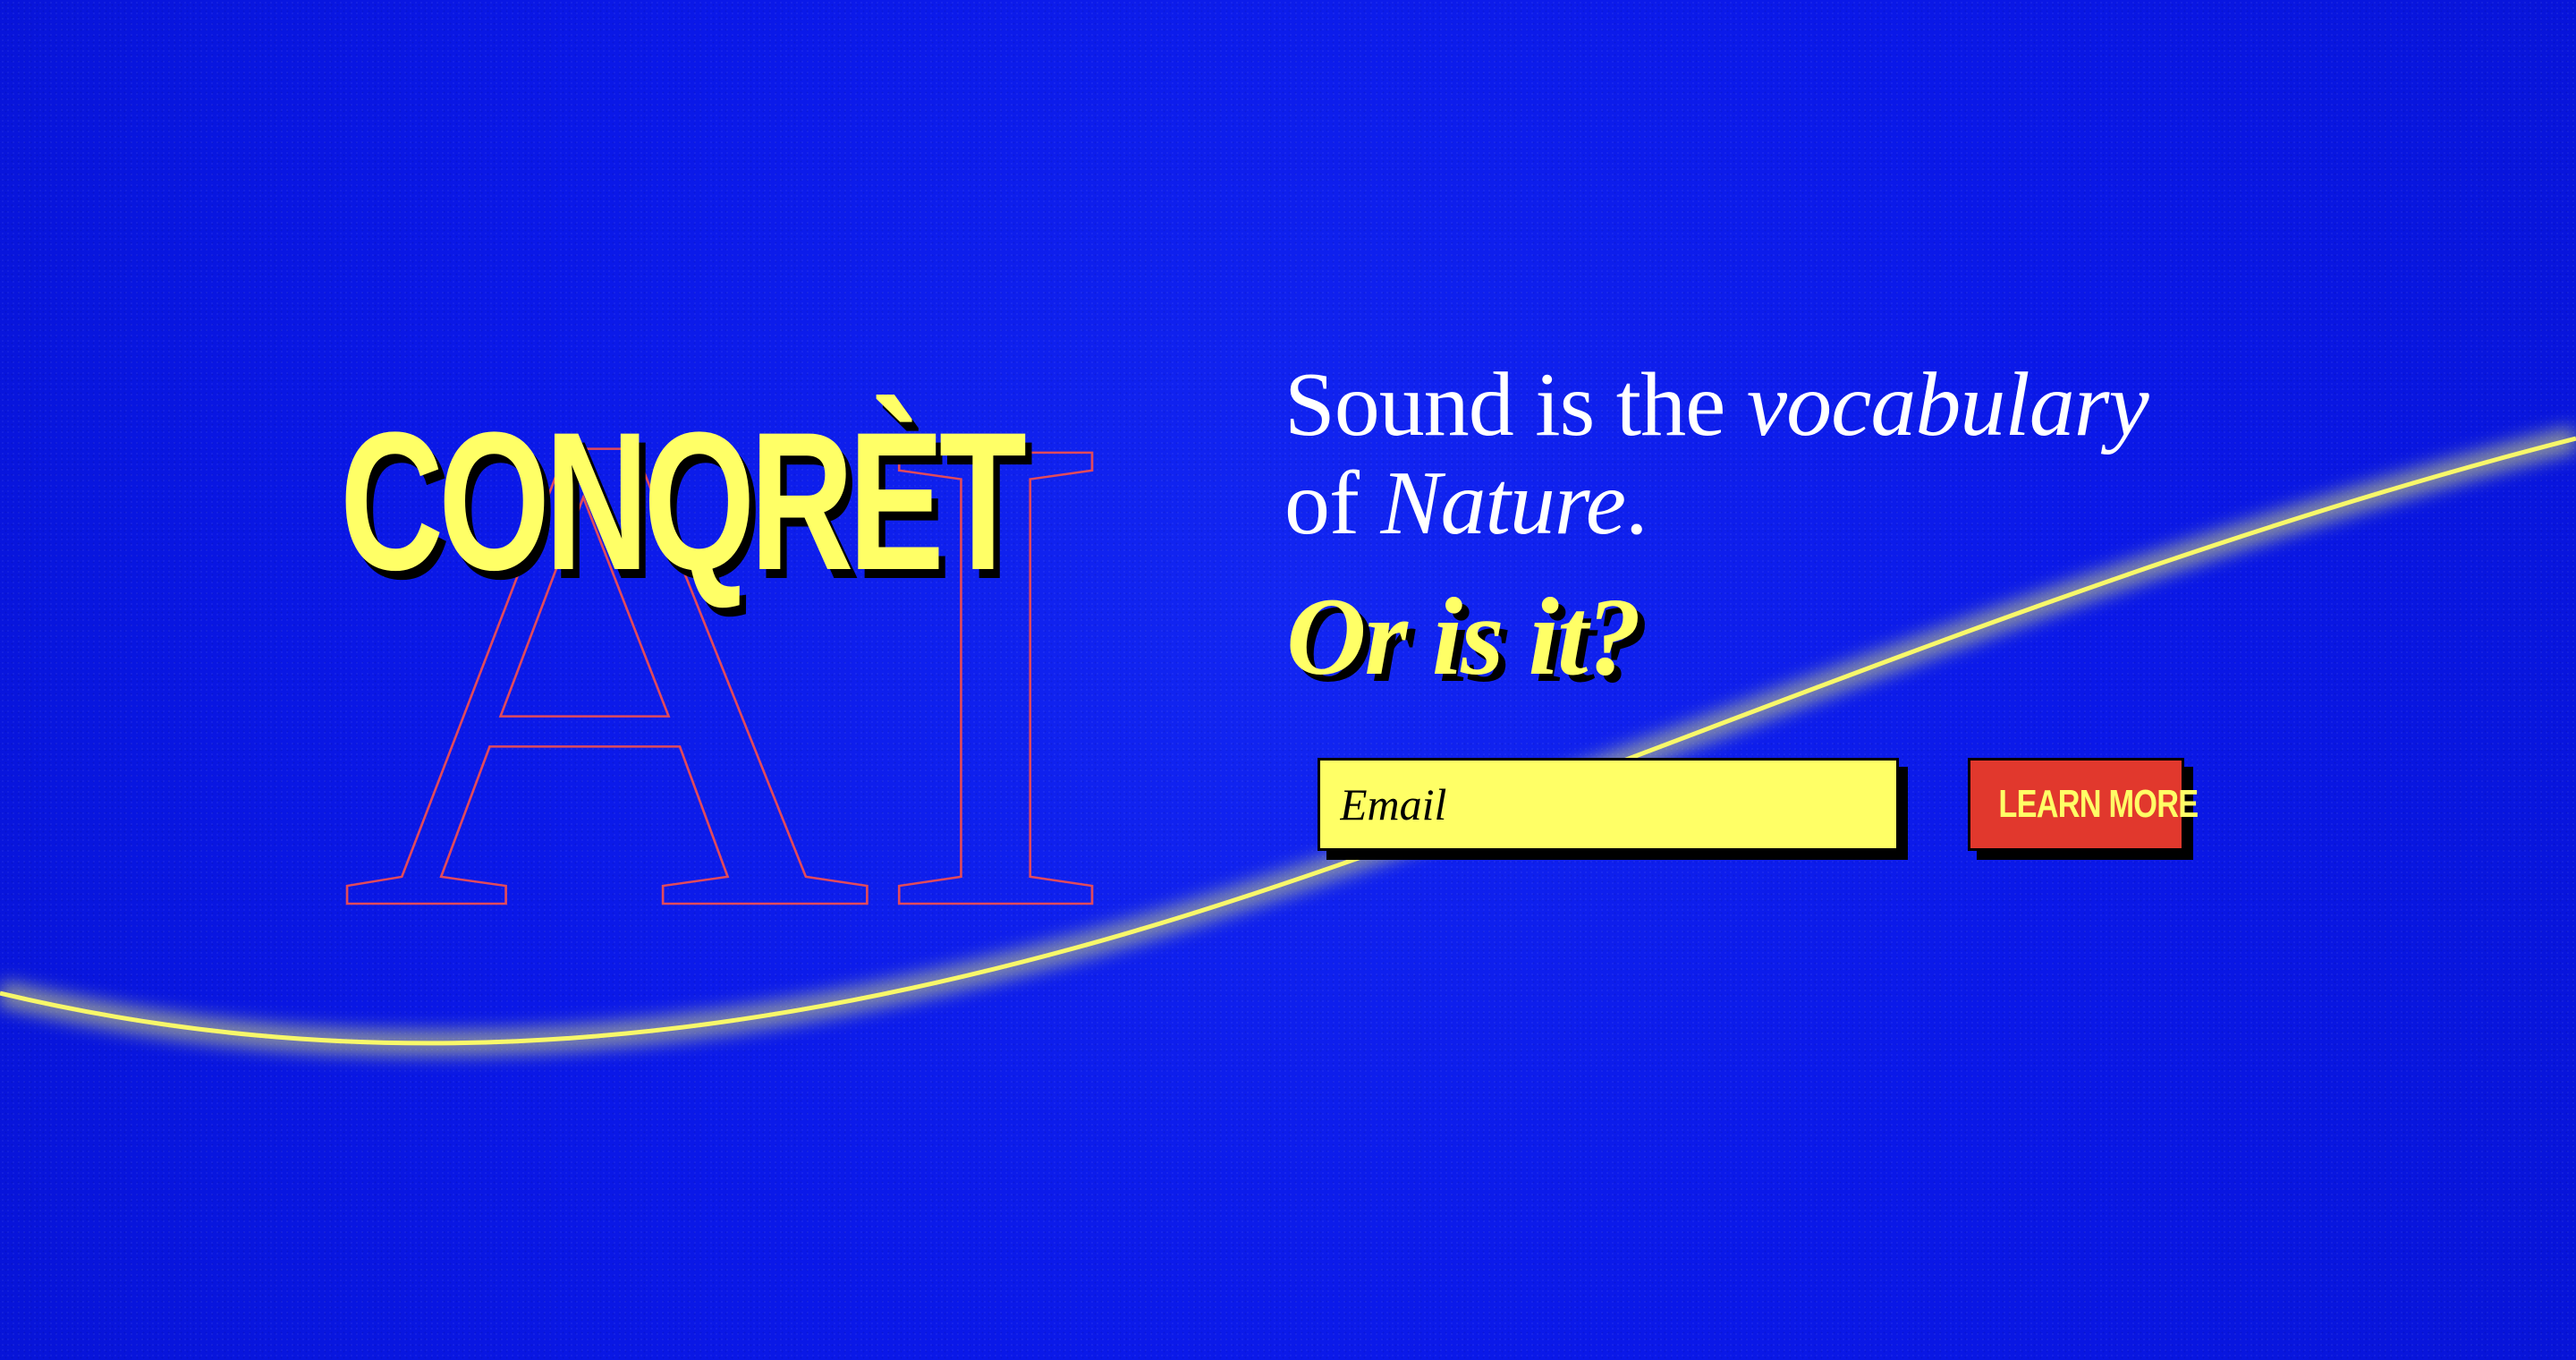 The width and height of the screenshot is (2576, 1360). Describe the element at coordinates (1332, 504) in the screenshot. I see `headline-text-2: of` at that location.